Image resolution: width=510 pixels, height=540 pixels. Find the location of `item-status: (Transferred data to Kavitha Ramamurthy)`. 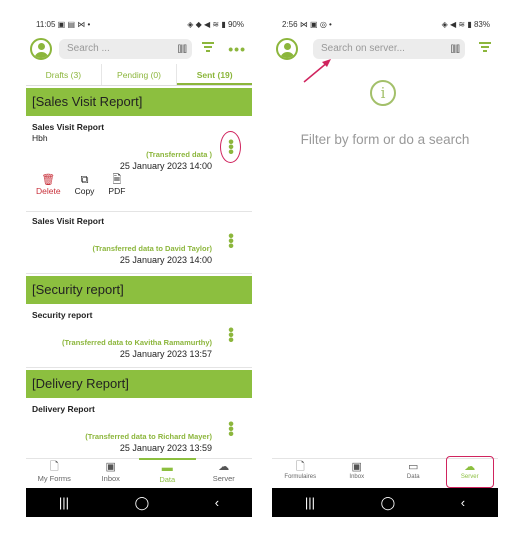

item-status: (Transferred data to Kavitha Ramamurthy) is located at coordinates (136, 342).